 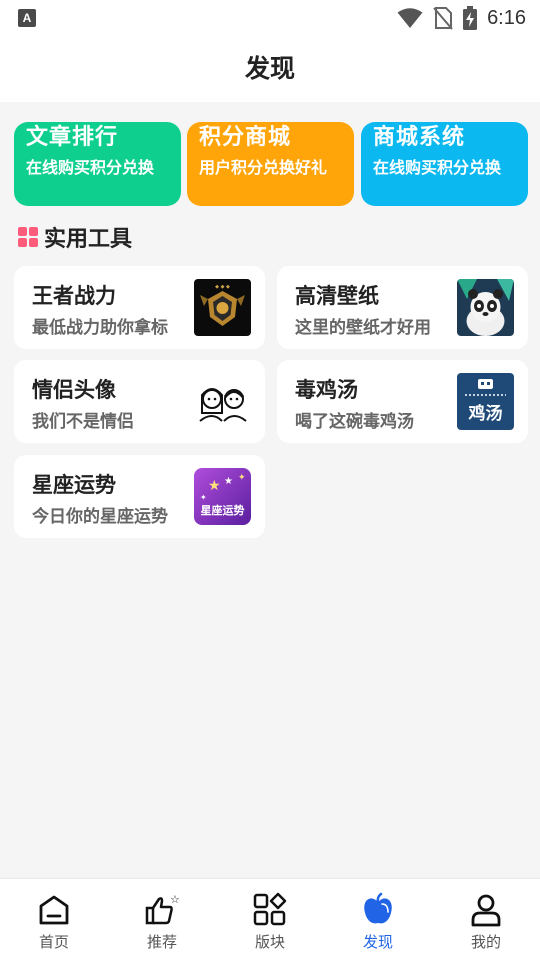 What do you see at coordinates (470, 18) in the screenshot?
I see `battery-charging-icon` at bounding box center [470, 18].